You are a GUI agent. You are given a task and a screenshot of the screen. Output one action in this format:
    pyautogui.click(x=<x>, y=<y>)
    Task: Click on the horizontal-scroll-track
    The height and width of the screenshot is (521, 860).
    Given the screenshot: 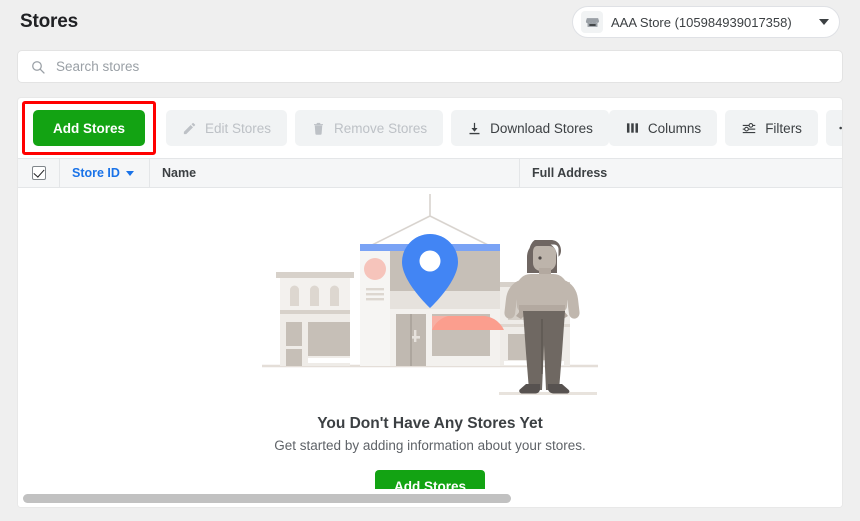 What is the action you would take?
    pyautogui.click(x=431, y=498)
    